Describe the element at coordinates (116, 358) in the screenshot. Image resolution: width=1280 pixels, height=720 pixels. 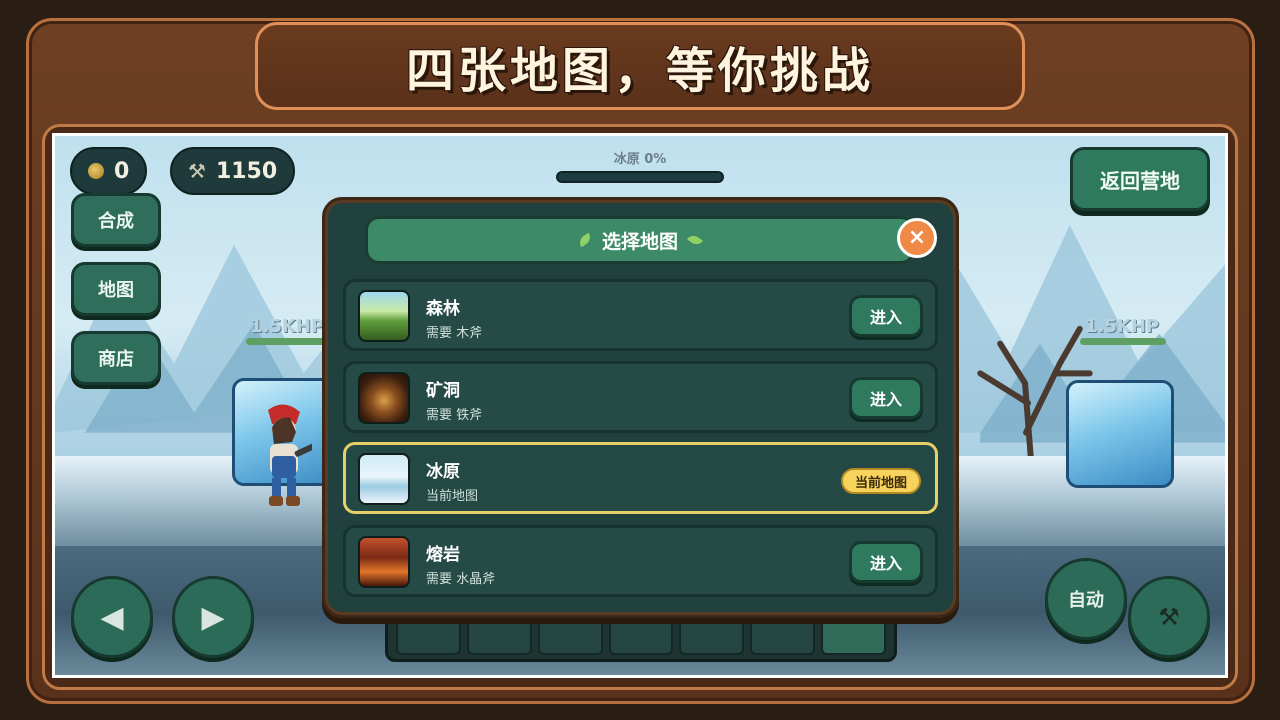
I see `shop-button: 商店` at that location.